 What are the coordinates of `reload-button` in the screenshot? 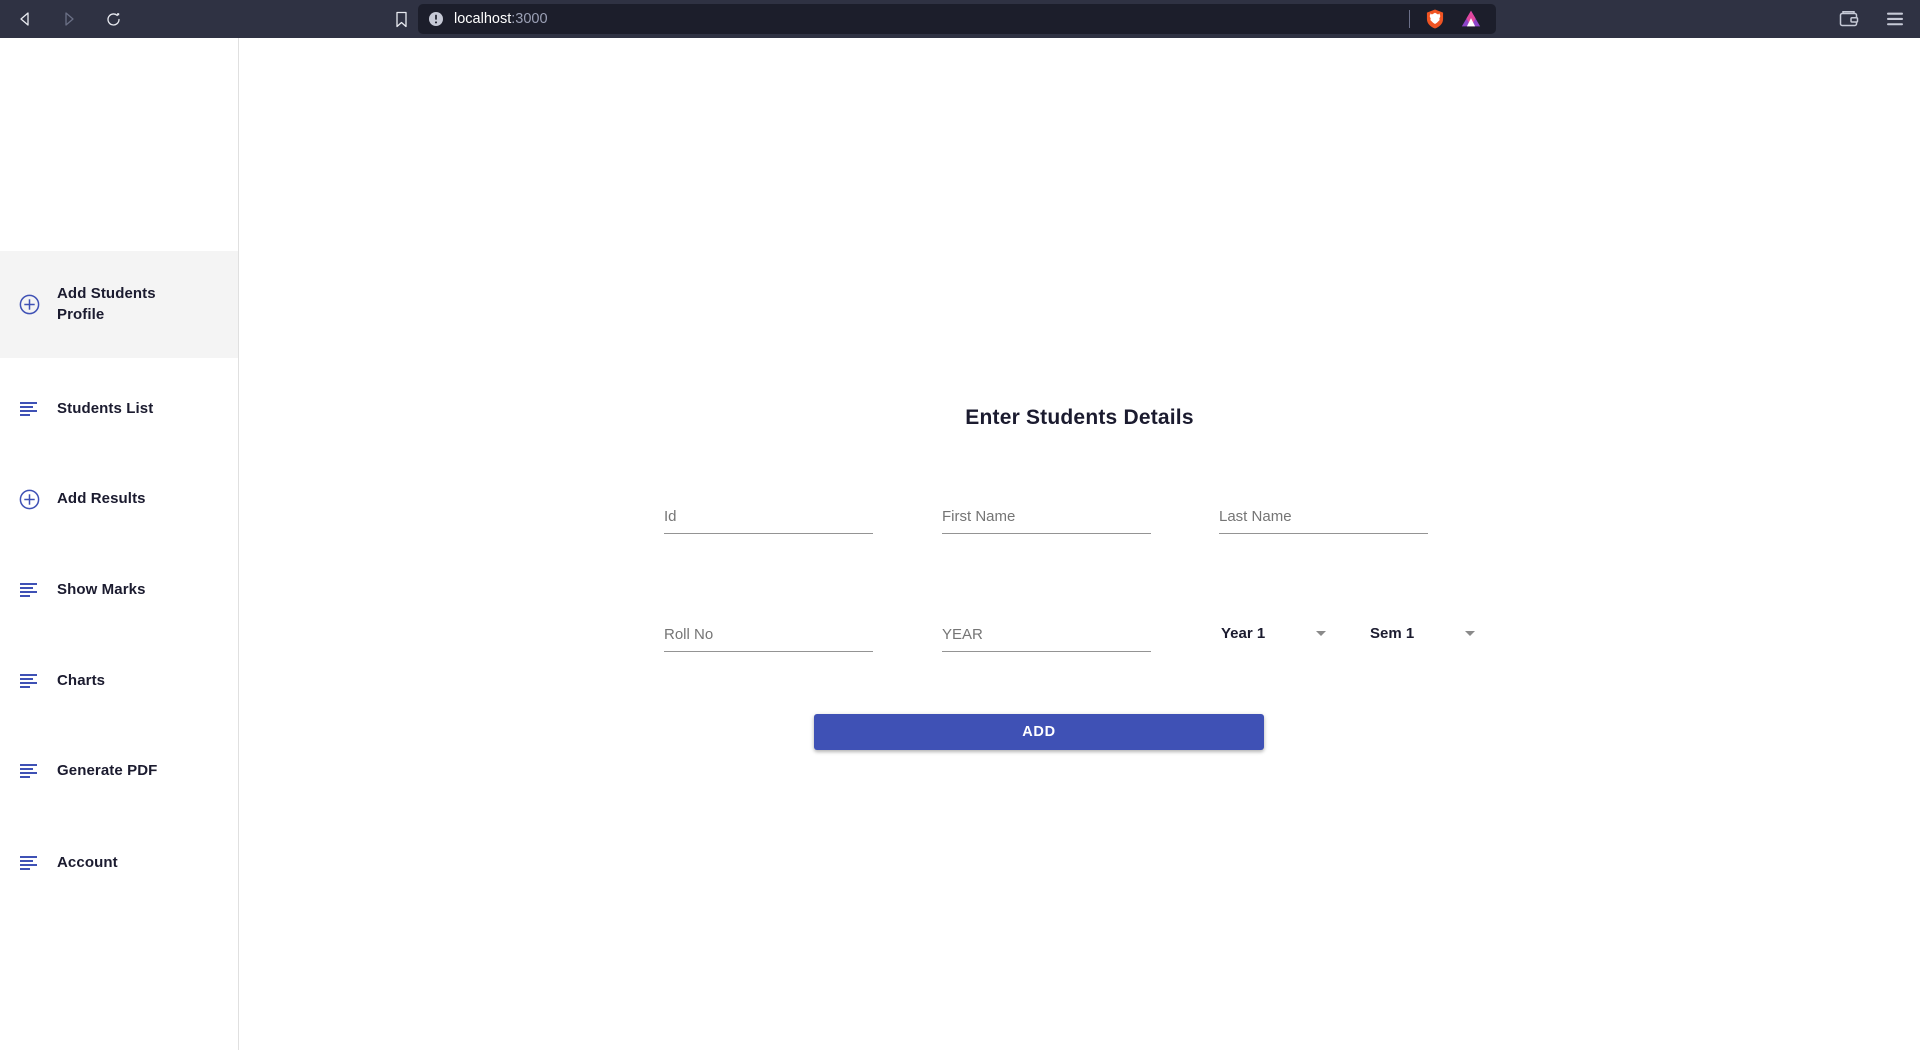 It's located at (113, 19).